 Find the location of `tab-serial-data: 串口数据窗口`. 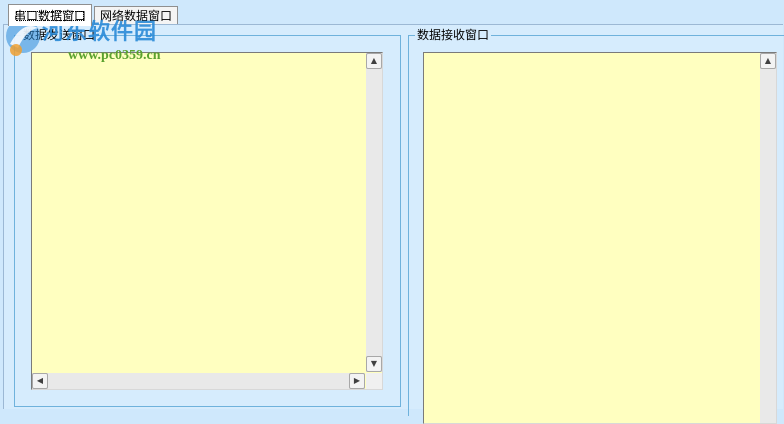

tab-serial-data: 串口数据窗口 is located at coordinates (50, 15).